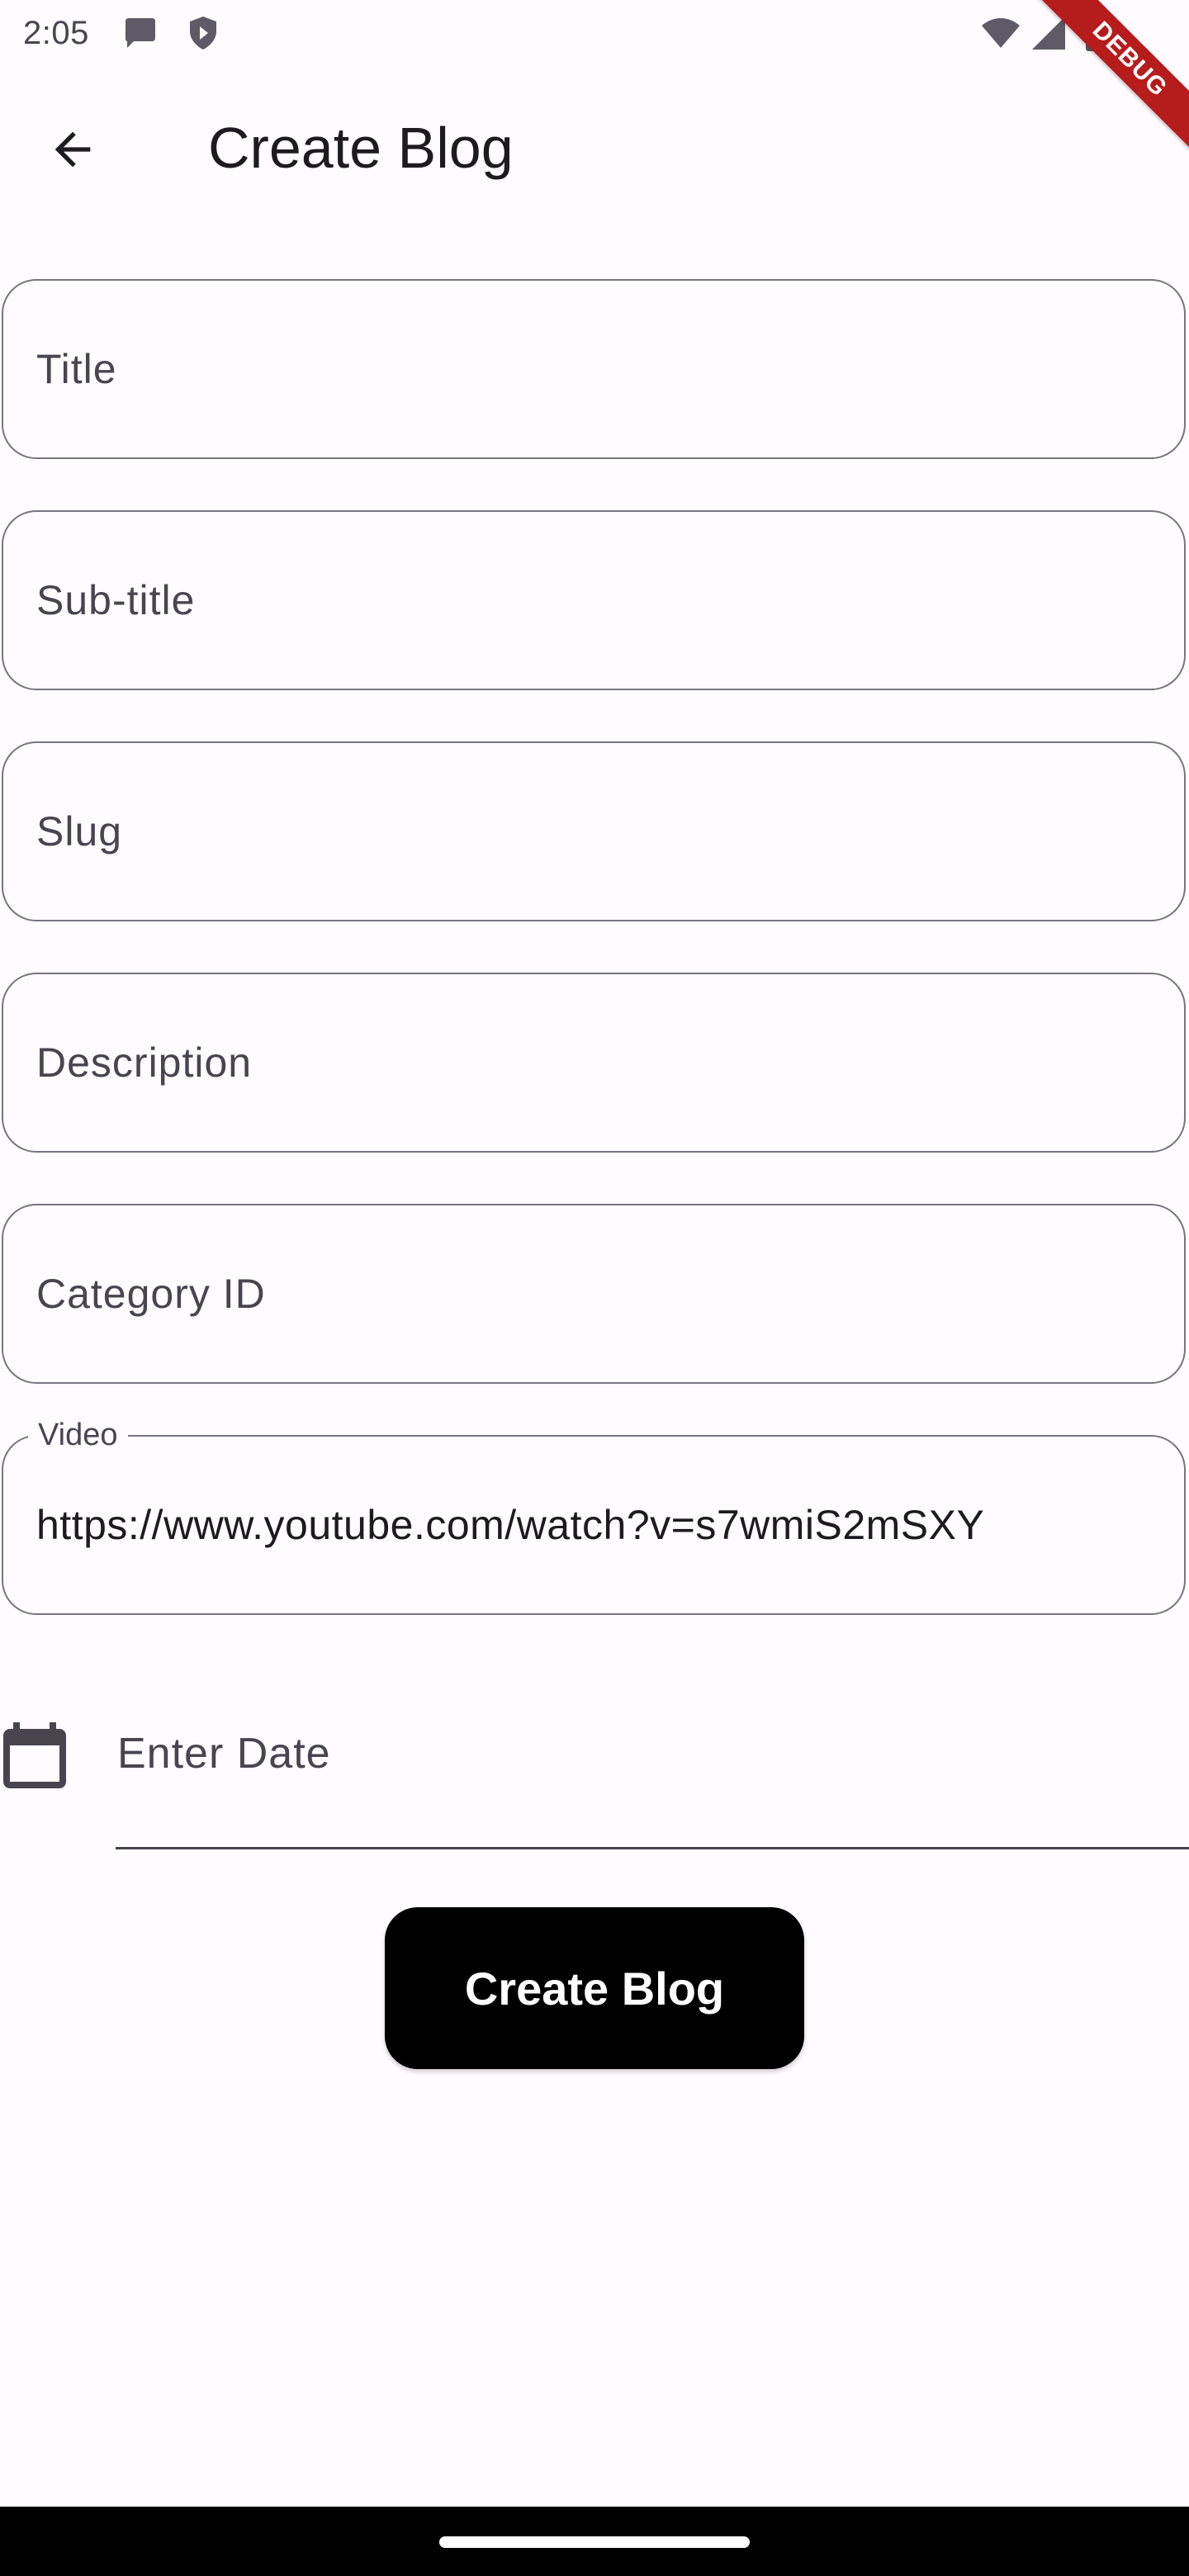 Image resolution: width=1189 pixels, height=2576 pixels. What do you see at coordinates (594, 37) in the screenshot?
I see `status-bar: 2:05` at bounding box center [594, 37].